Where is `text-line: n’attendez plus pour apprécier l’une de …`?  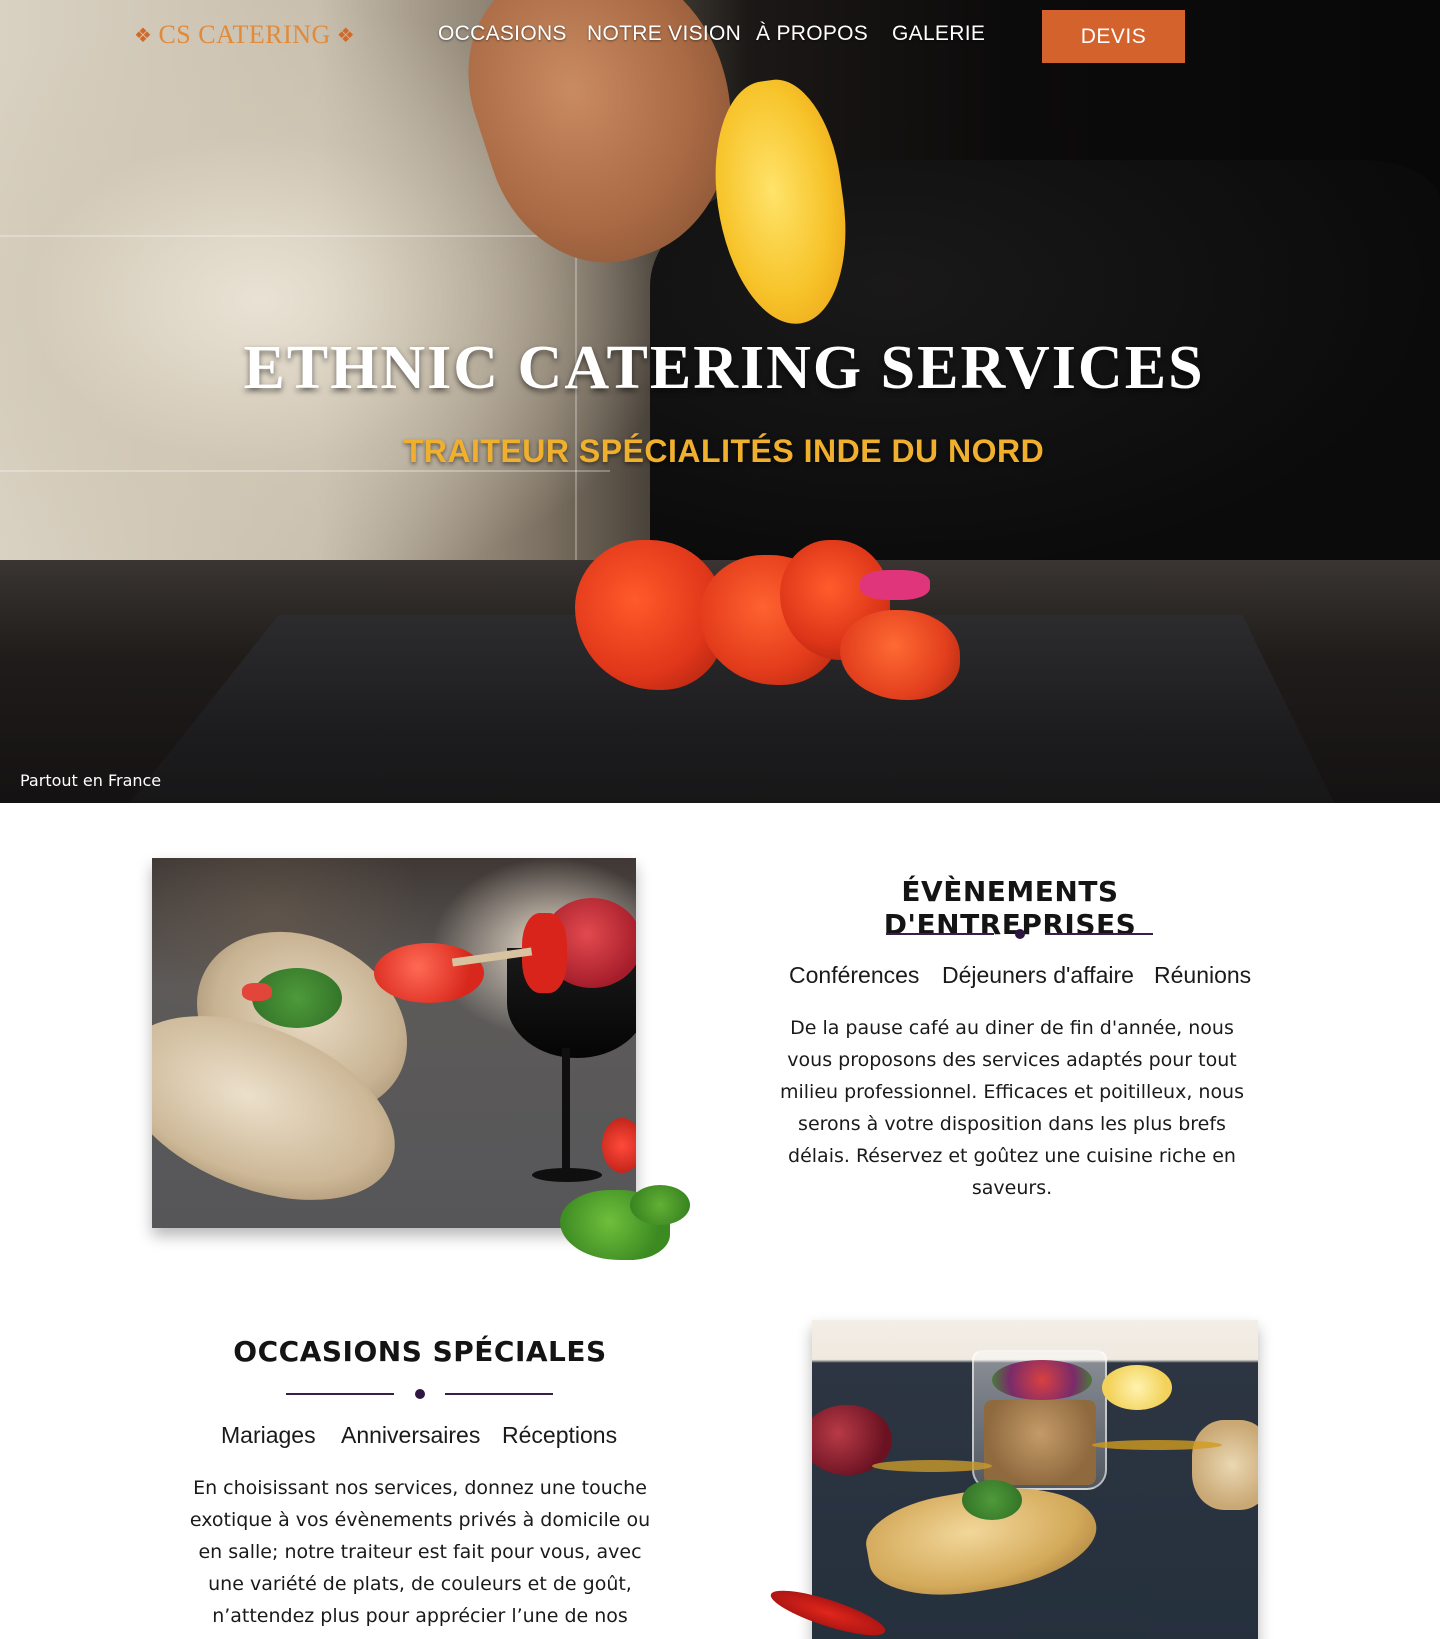
text-line: n’attendez plus pour apprécier l’une de … is located at coordinates (420, 1616).